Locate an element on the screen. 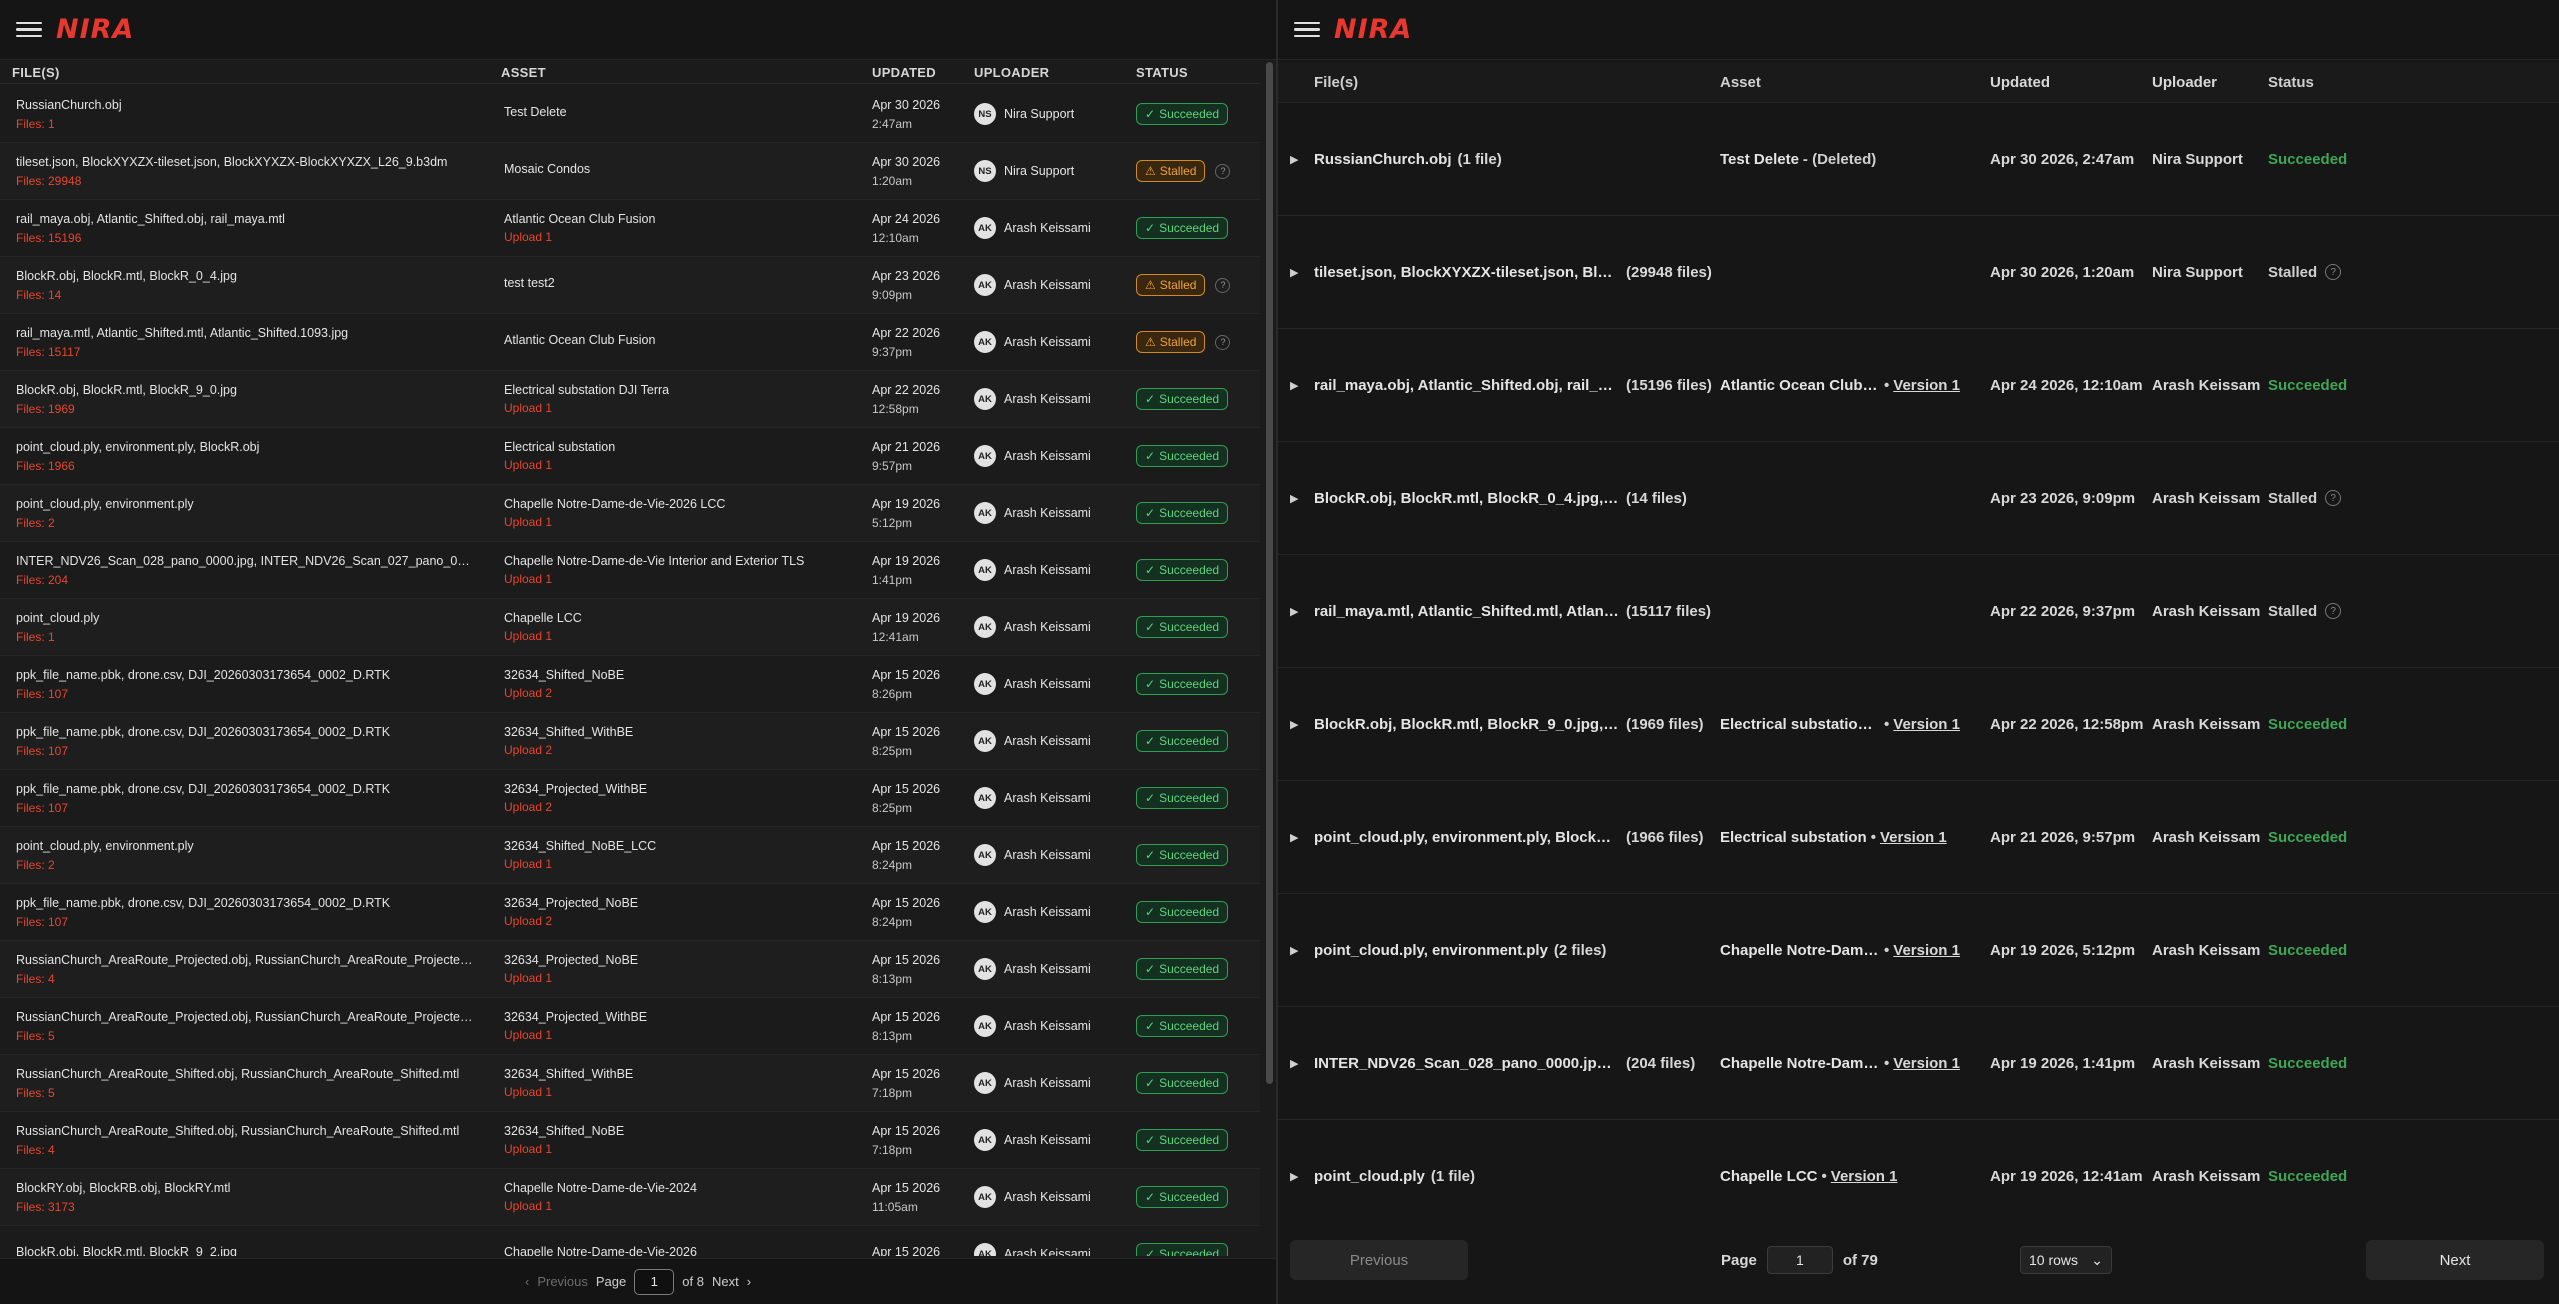 The height and width of the screenshot is (1304, 2559). next-button: Next is located at coordinates (2455, 1260).